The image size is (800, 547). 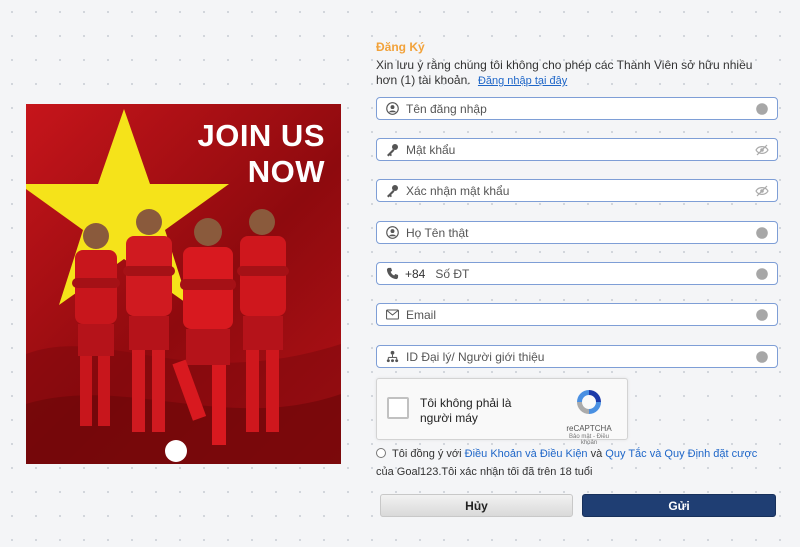 I want to click on fullname-input: Họ Tên thật, so click(x=580, y=233).